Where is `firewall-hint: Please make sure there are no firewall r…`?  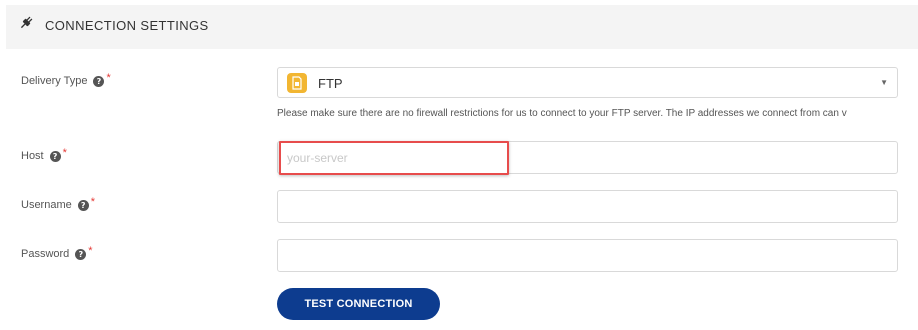 firewall-hint: Please make sure there are no firewall r… is located at coordinates (562, 113).